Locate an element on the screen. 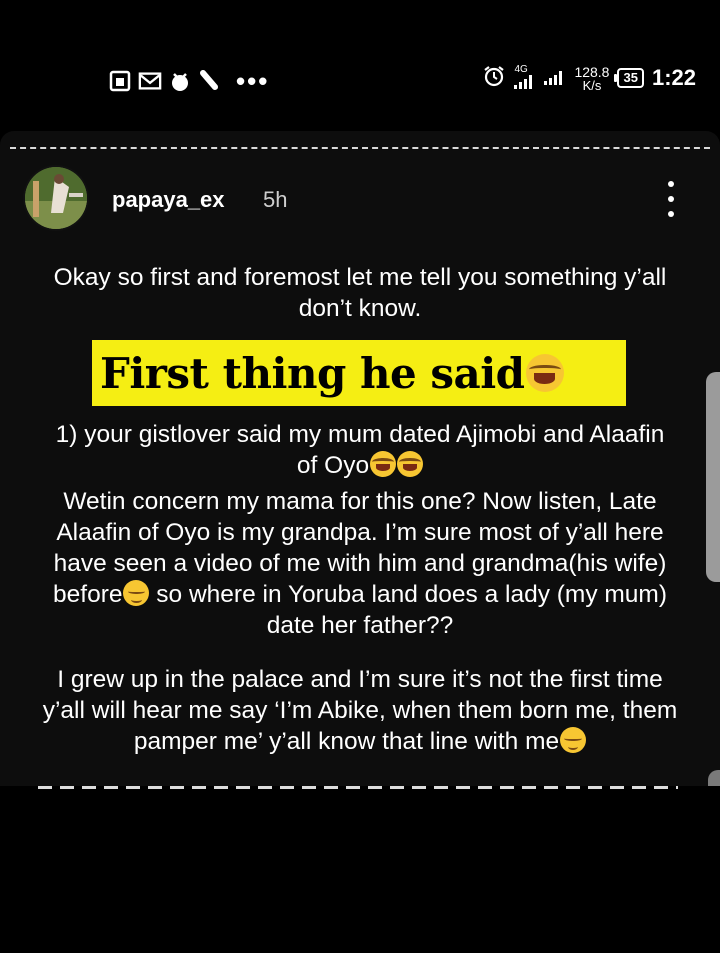 This screenshot has height=953, width=720. more-options-icon is located at coordinates (671, 199).